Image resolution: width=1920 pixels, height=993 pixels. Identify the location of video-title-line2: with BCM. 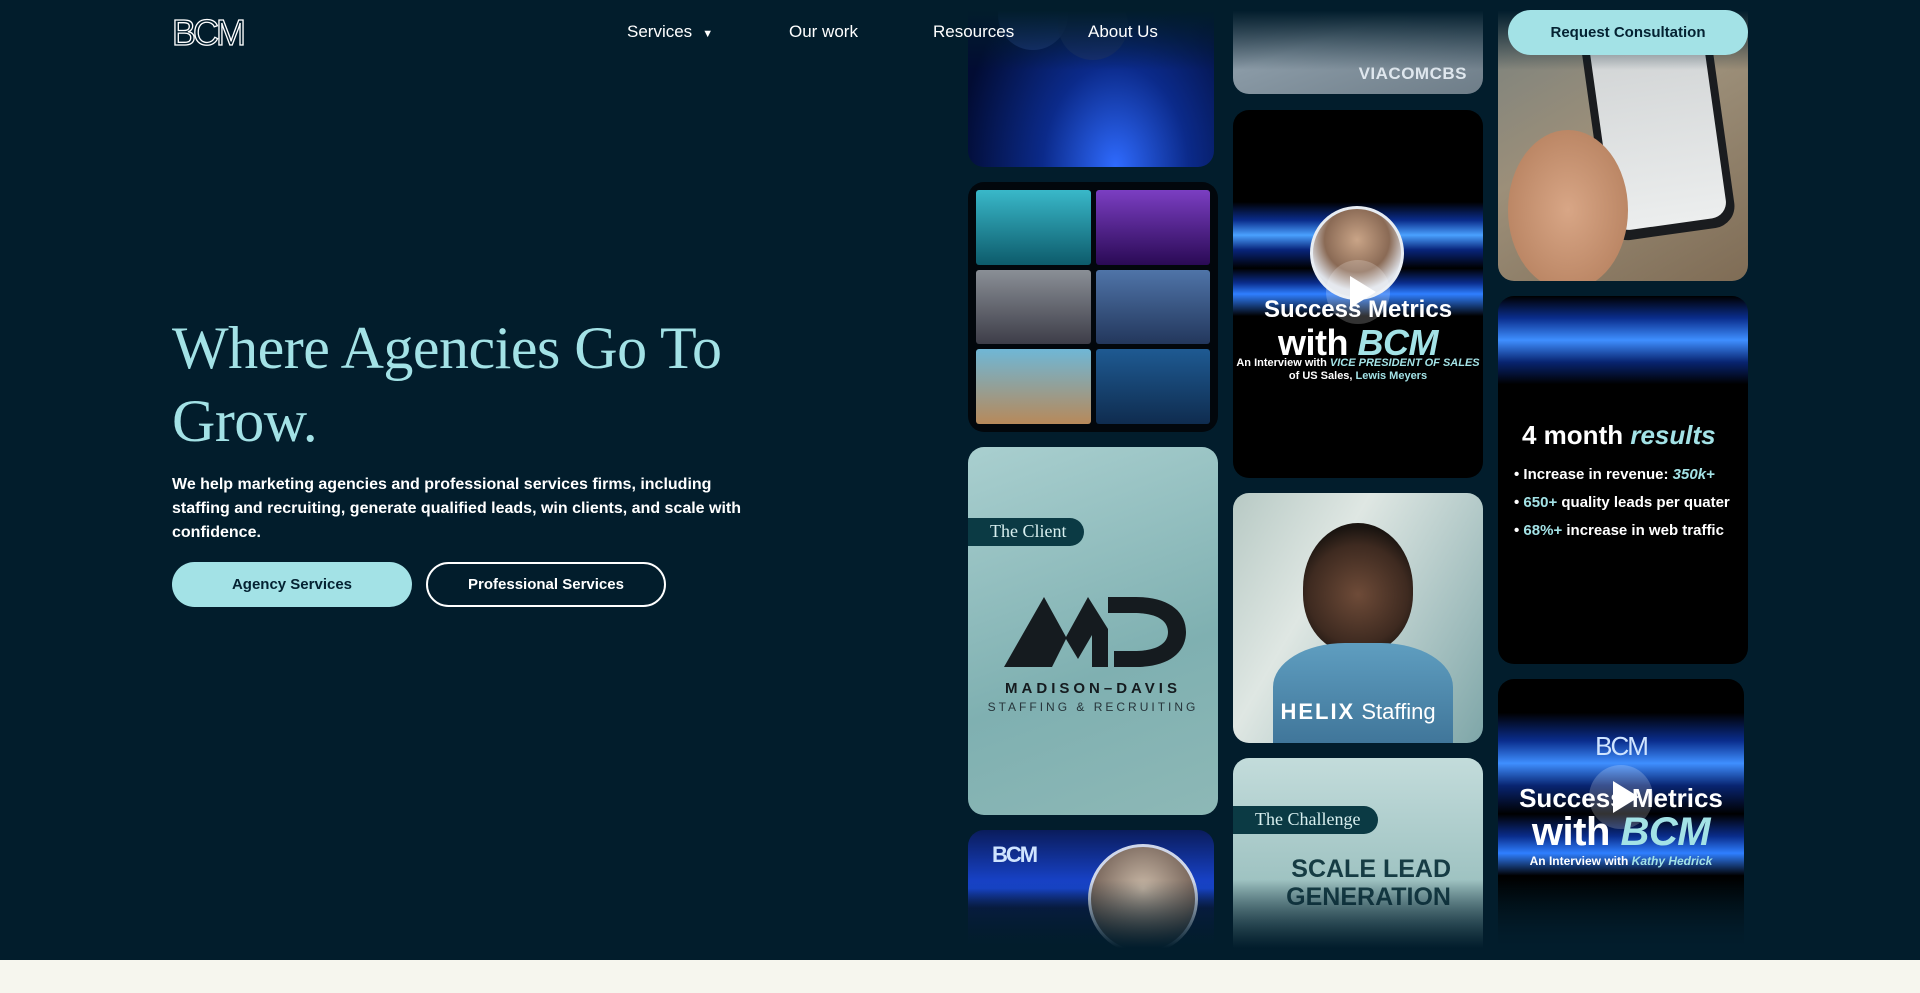
(1621, 832).